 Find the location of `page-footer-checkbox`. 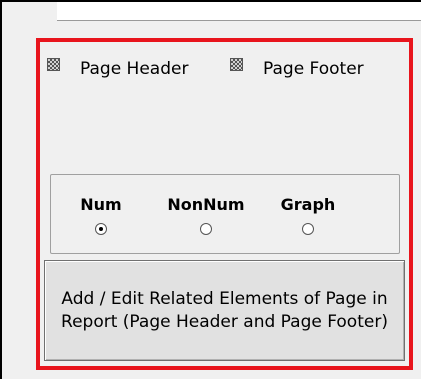

page-footer-checkbox is located at coordinates (236, 64).